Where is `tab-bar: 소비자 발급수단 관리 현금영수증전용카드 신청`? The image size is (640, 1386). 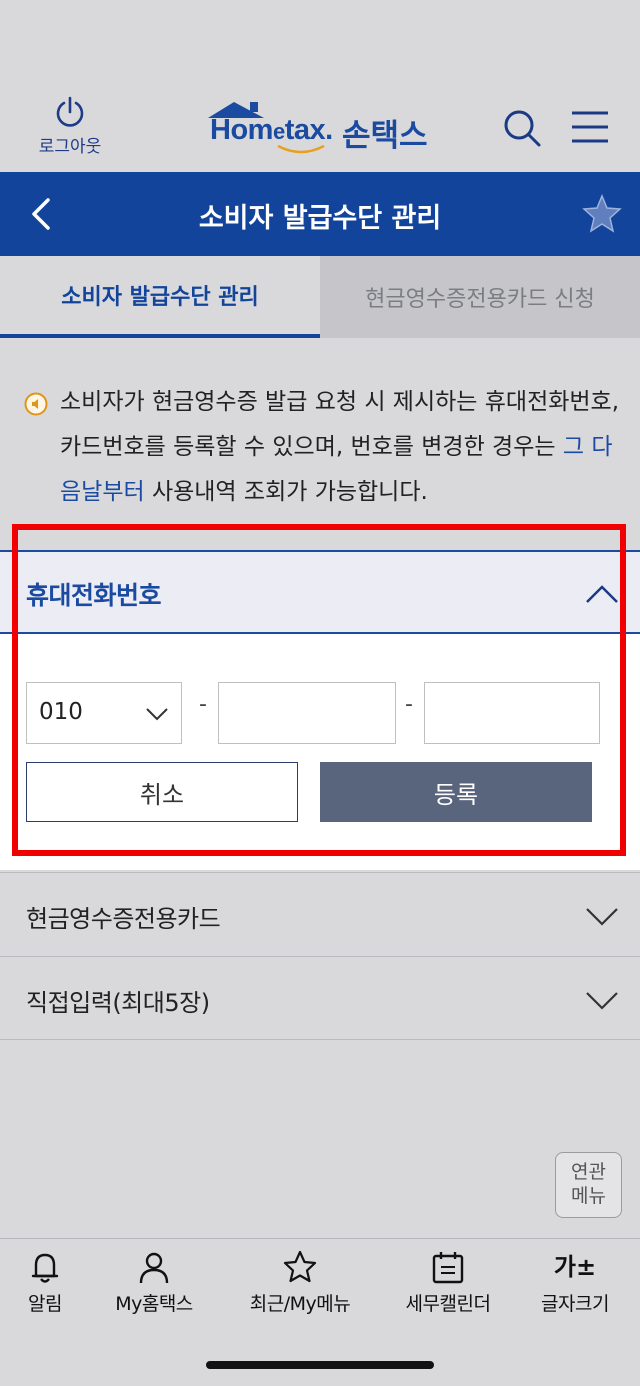
tab-bar: 소비자 발급수단 관리 현금영수증전용카드 신청 is located at coordinates (320, 297).